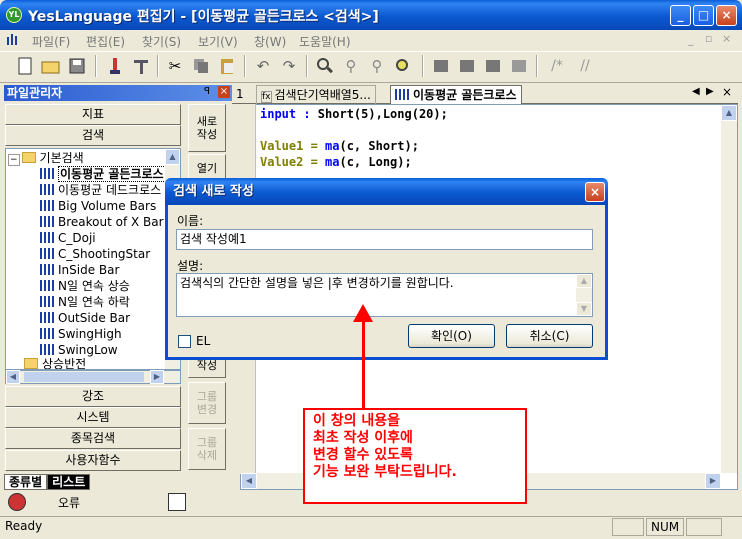  I want to click on pin-icon: ꟼ, so click(207, 91).